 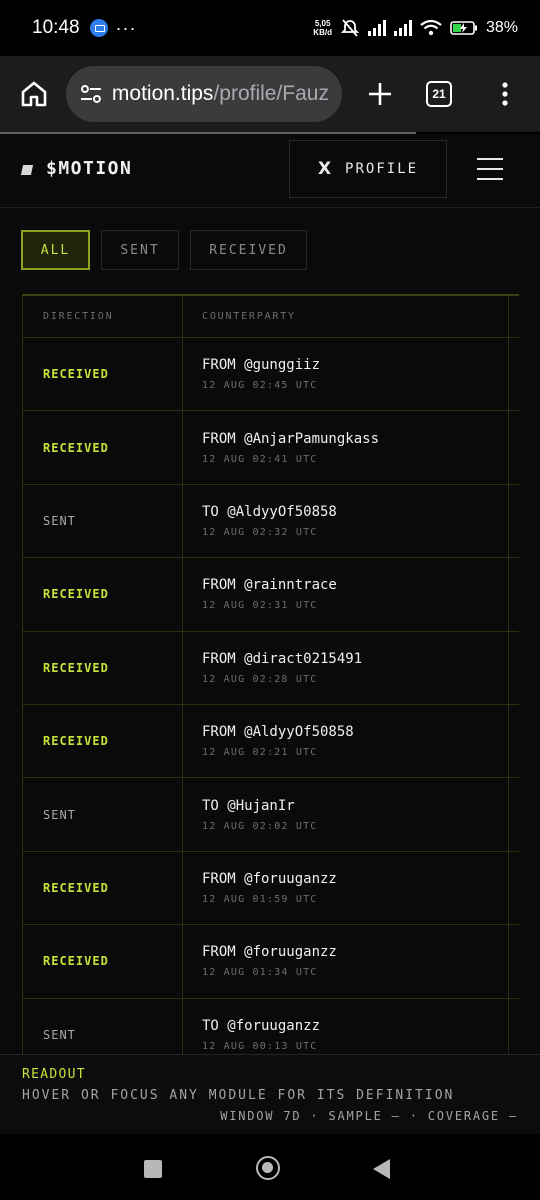 I want to click on profile-button-label: PROFILE, so click(x=382, y=169).